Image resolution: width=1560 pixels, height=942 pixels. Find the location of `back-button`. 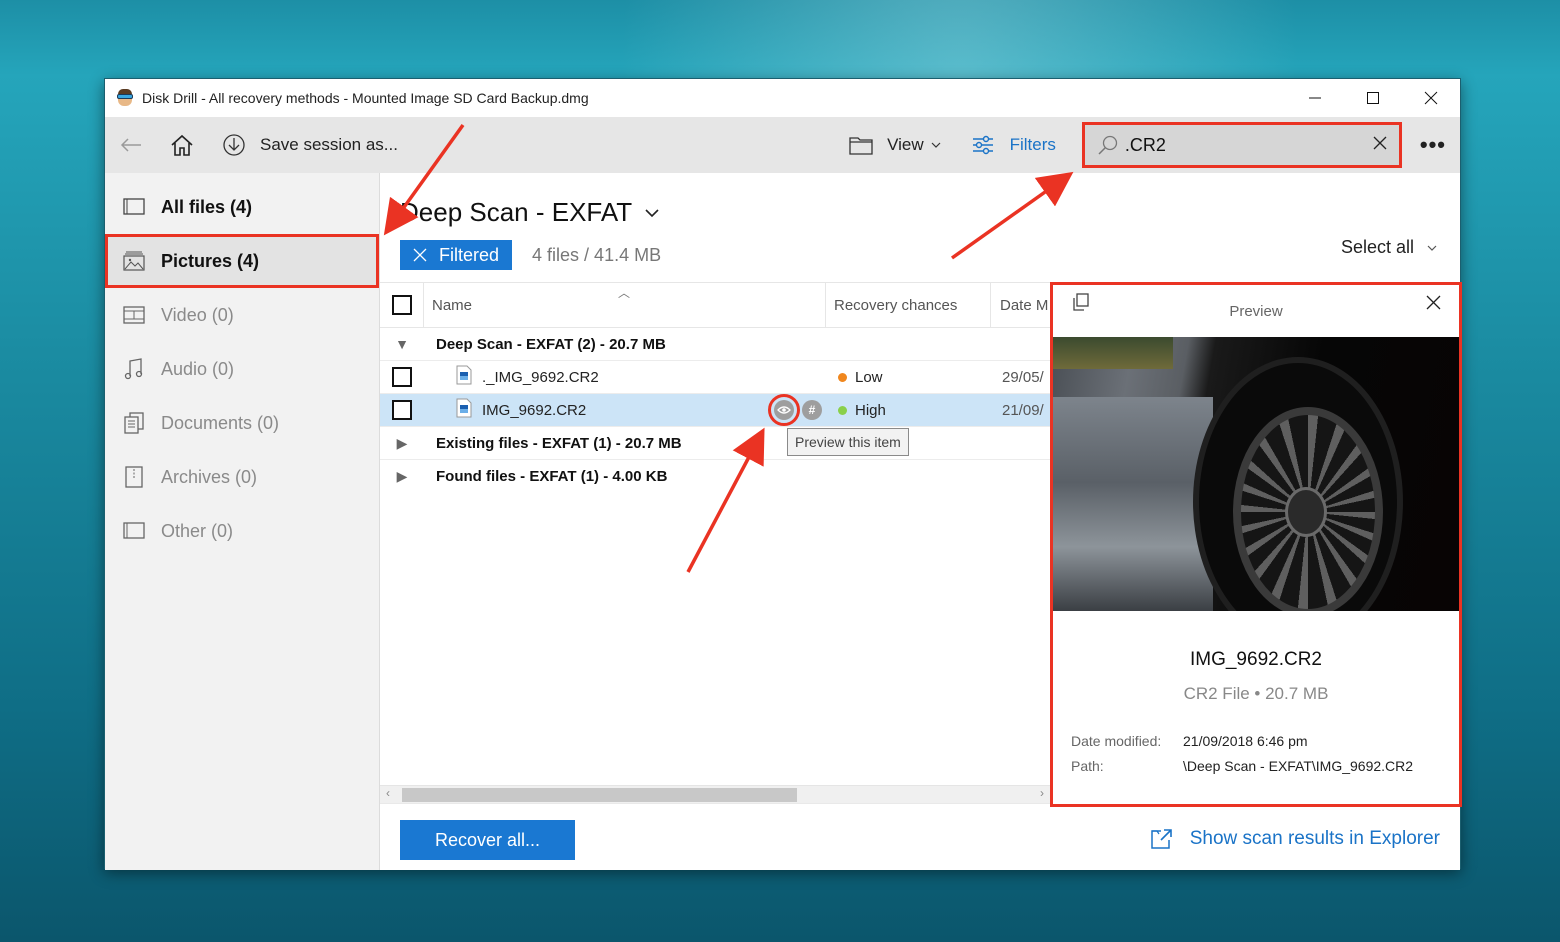

back-button is located at coordinates (131, 145).